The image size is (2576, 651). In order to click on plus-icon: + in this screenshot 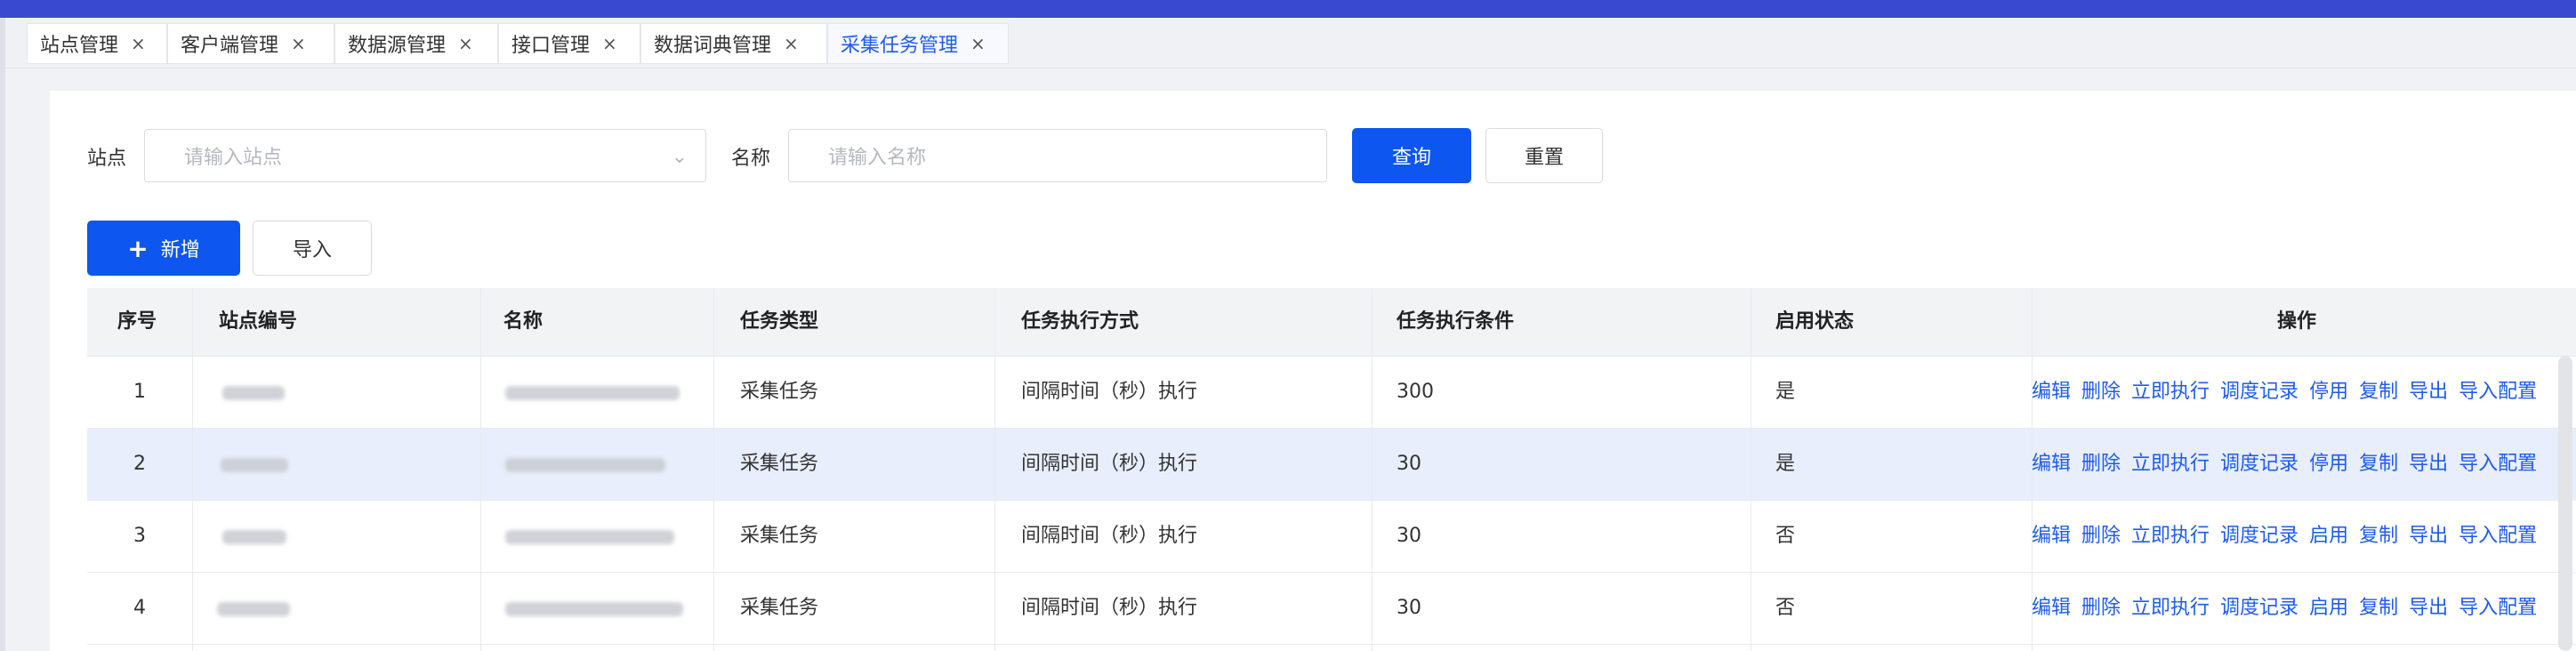, I will do `click(138, 248)`.